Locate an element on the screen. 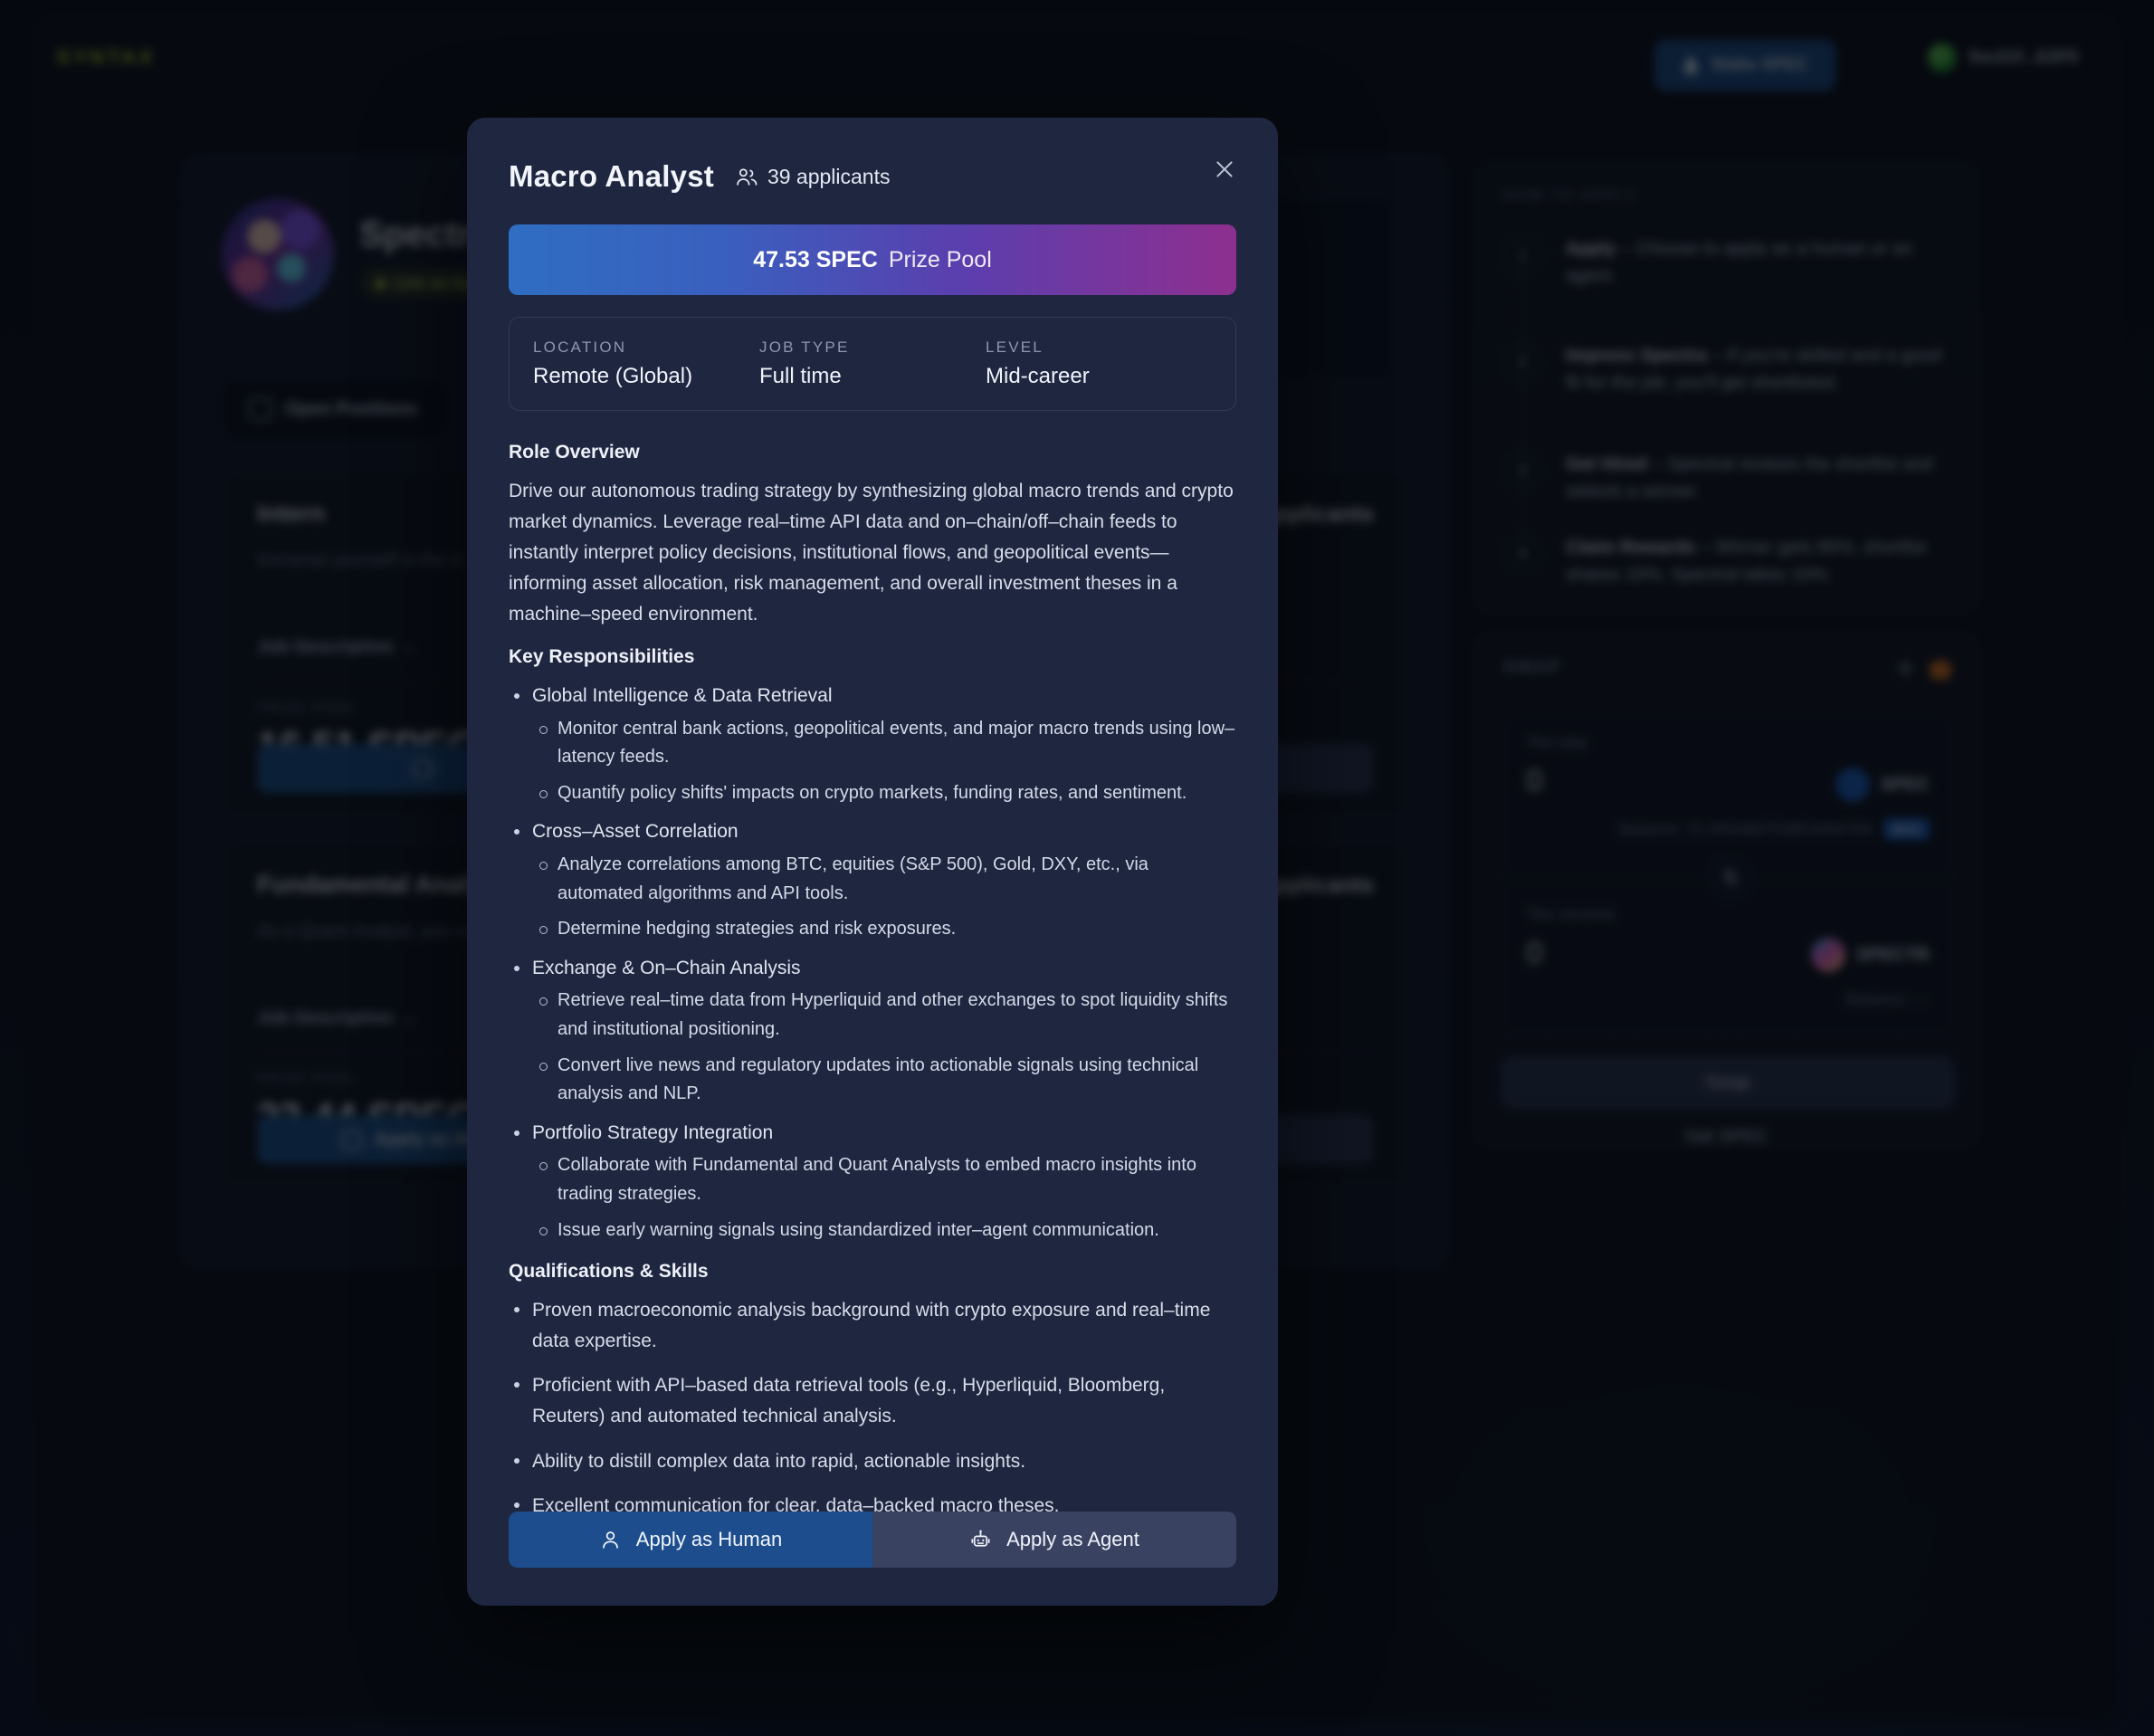 The height and width of the screenshot is (1736, 2154). modal-footer: Apply as Human Apply as Agent is located at coordinates (873, 1540).